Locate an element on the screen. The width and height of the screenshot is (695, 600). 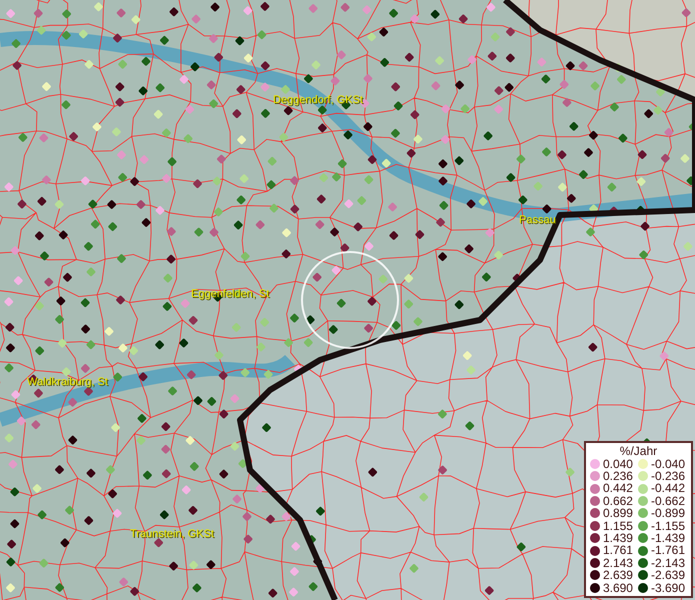
legend-value: 0.040 is located at coordinates (617, 464).